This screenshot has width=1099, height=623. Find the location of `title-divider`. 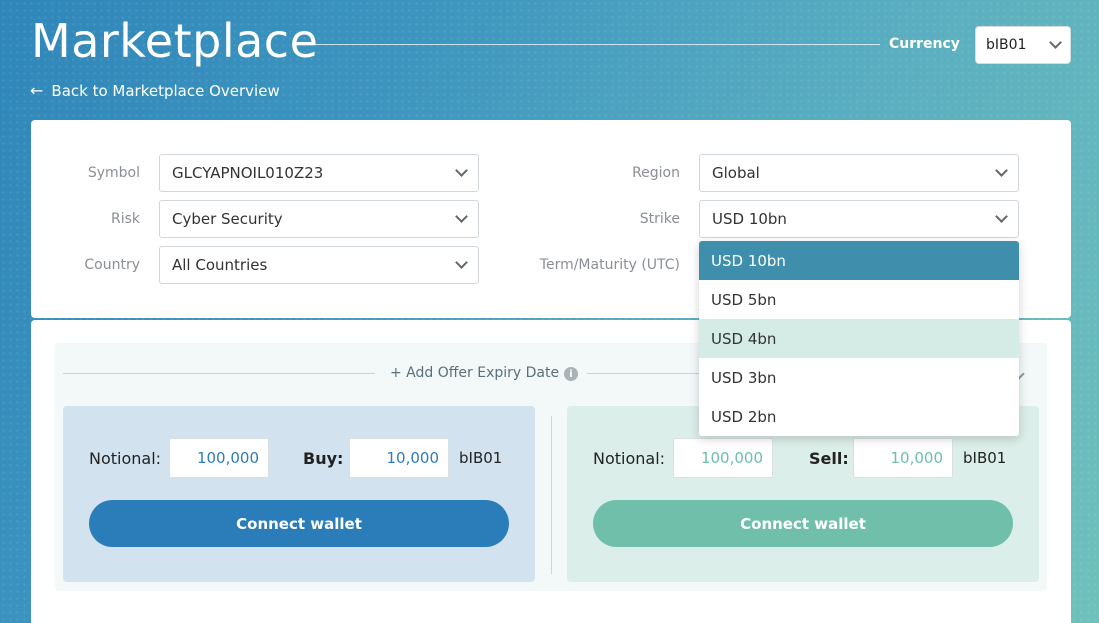

title-divider is located at coordinates (597, 44).